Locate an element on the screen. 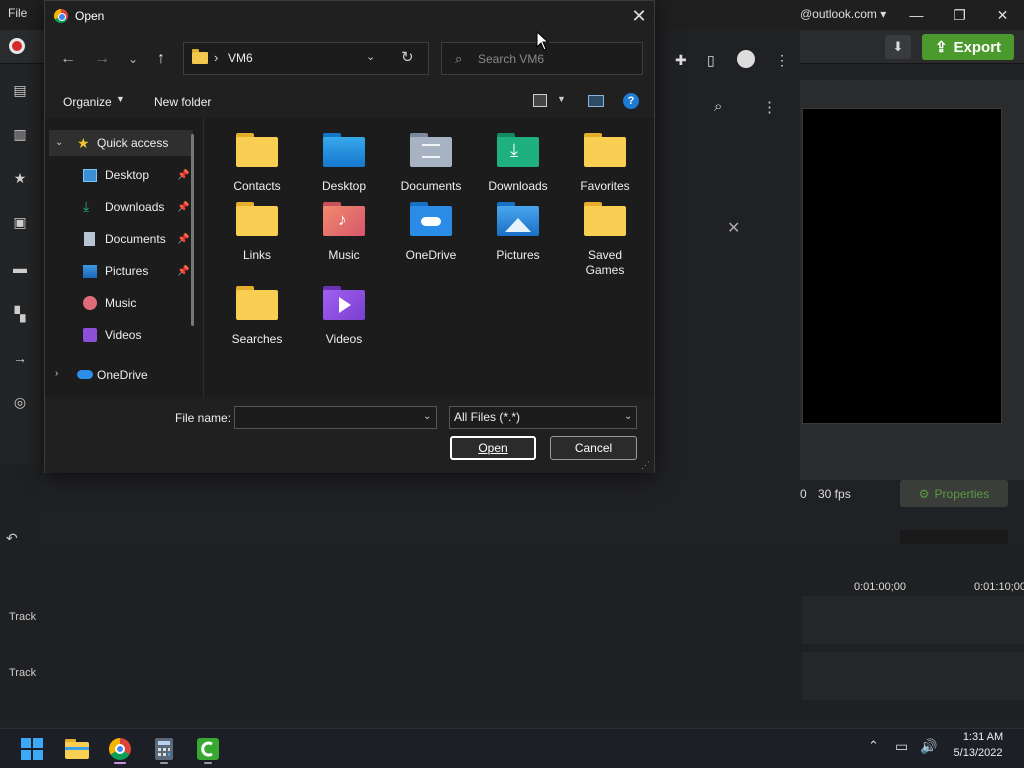 Image resolution: width=1024 pixels, height=768 pixels. windows-logo-icon is located at coordinates (32, 749).